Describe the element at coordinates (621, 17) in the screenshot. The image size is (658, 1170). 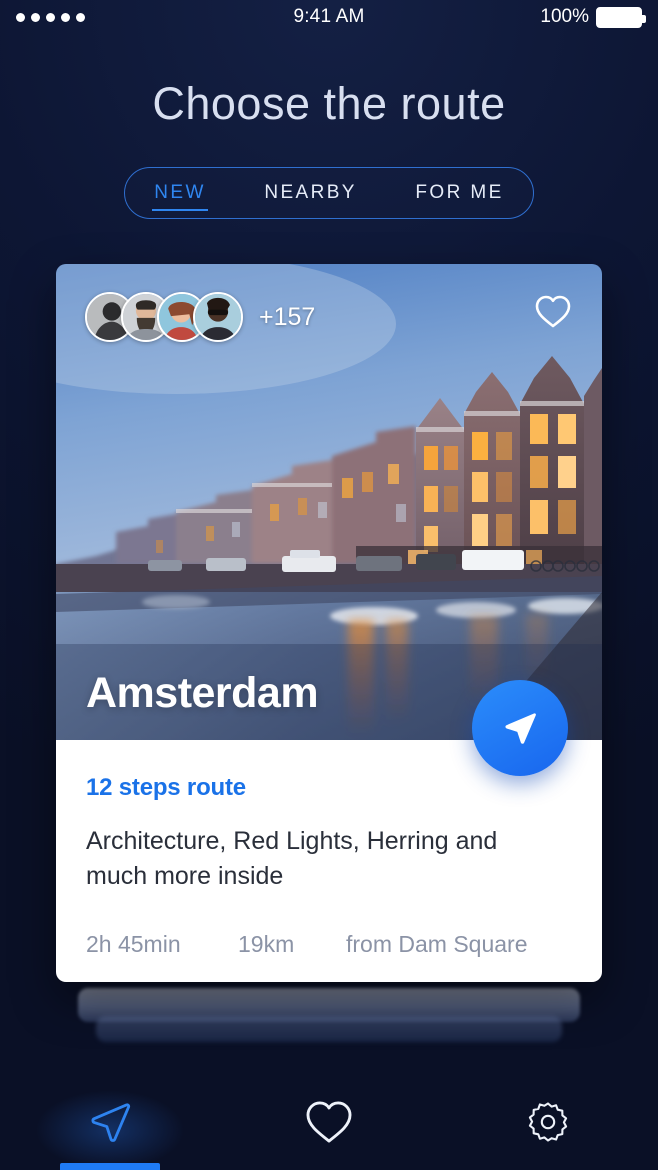
I see `battery-full-icon` at that location.